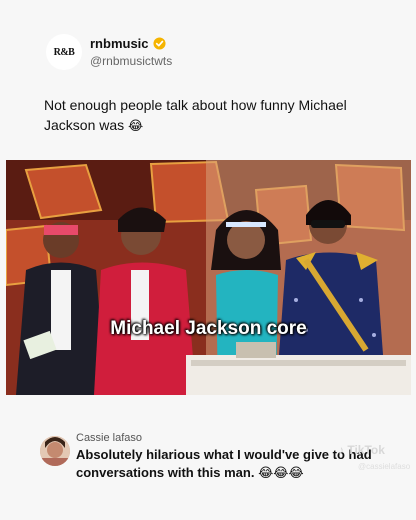 The image size is (416, 520). I want to click on watermark-brand: TikTok, so click(366, 450).